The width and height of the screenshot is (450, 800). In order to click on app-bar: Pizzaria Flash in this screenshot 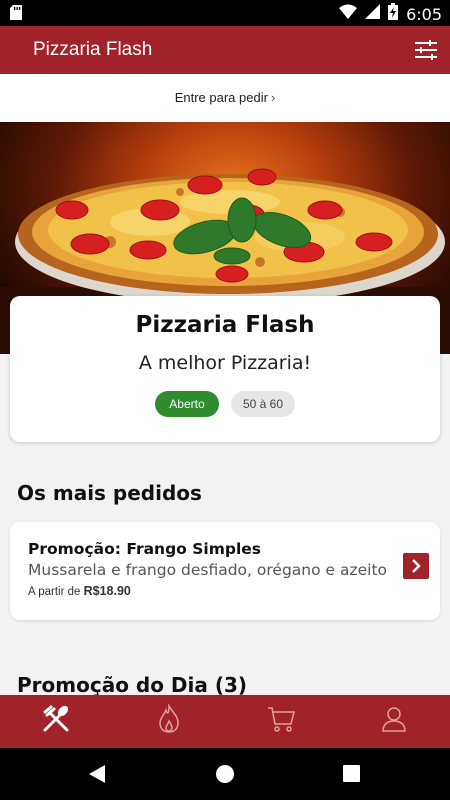, I will do `click(225, 50)`.